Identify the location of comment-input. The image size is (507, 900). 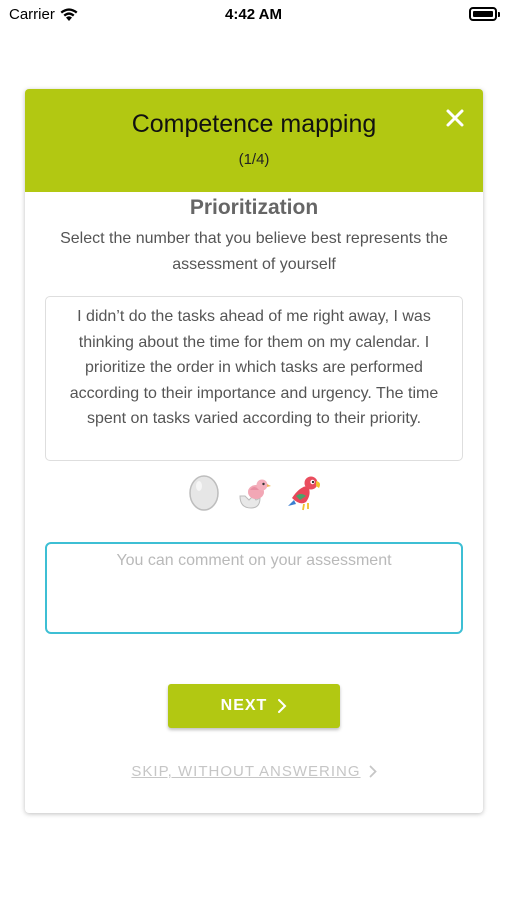
(254, 588).